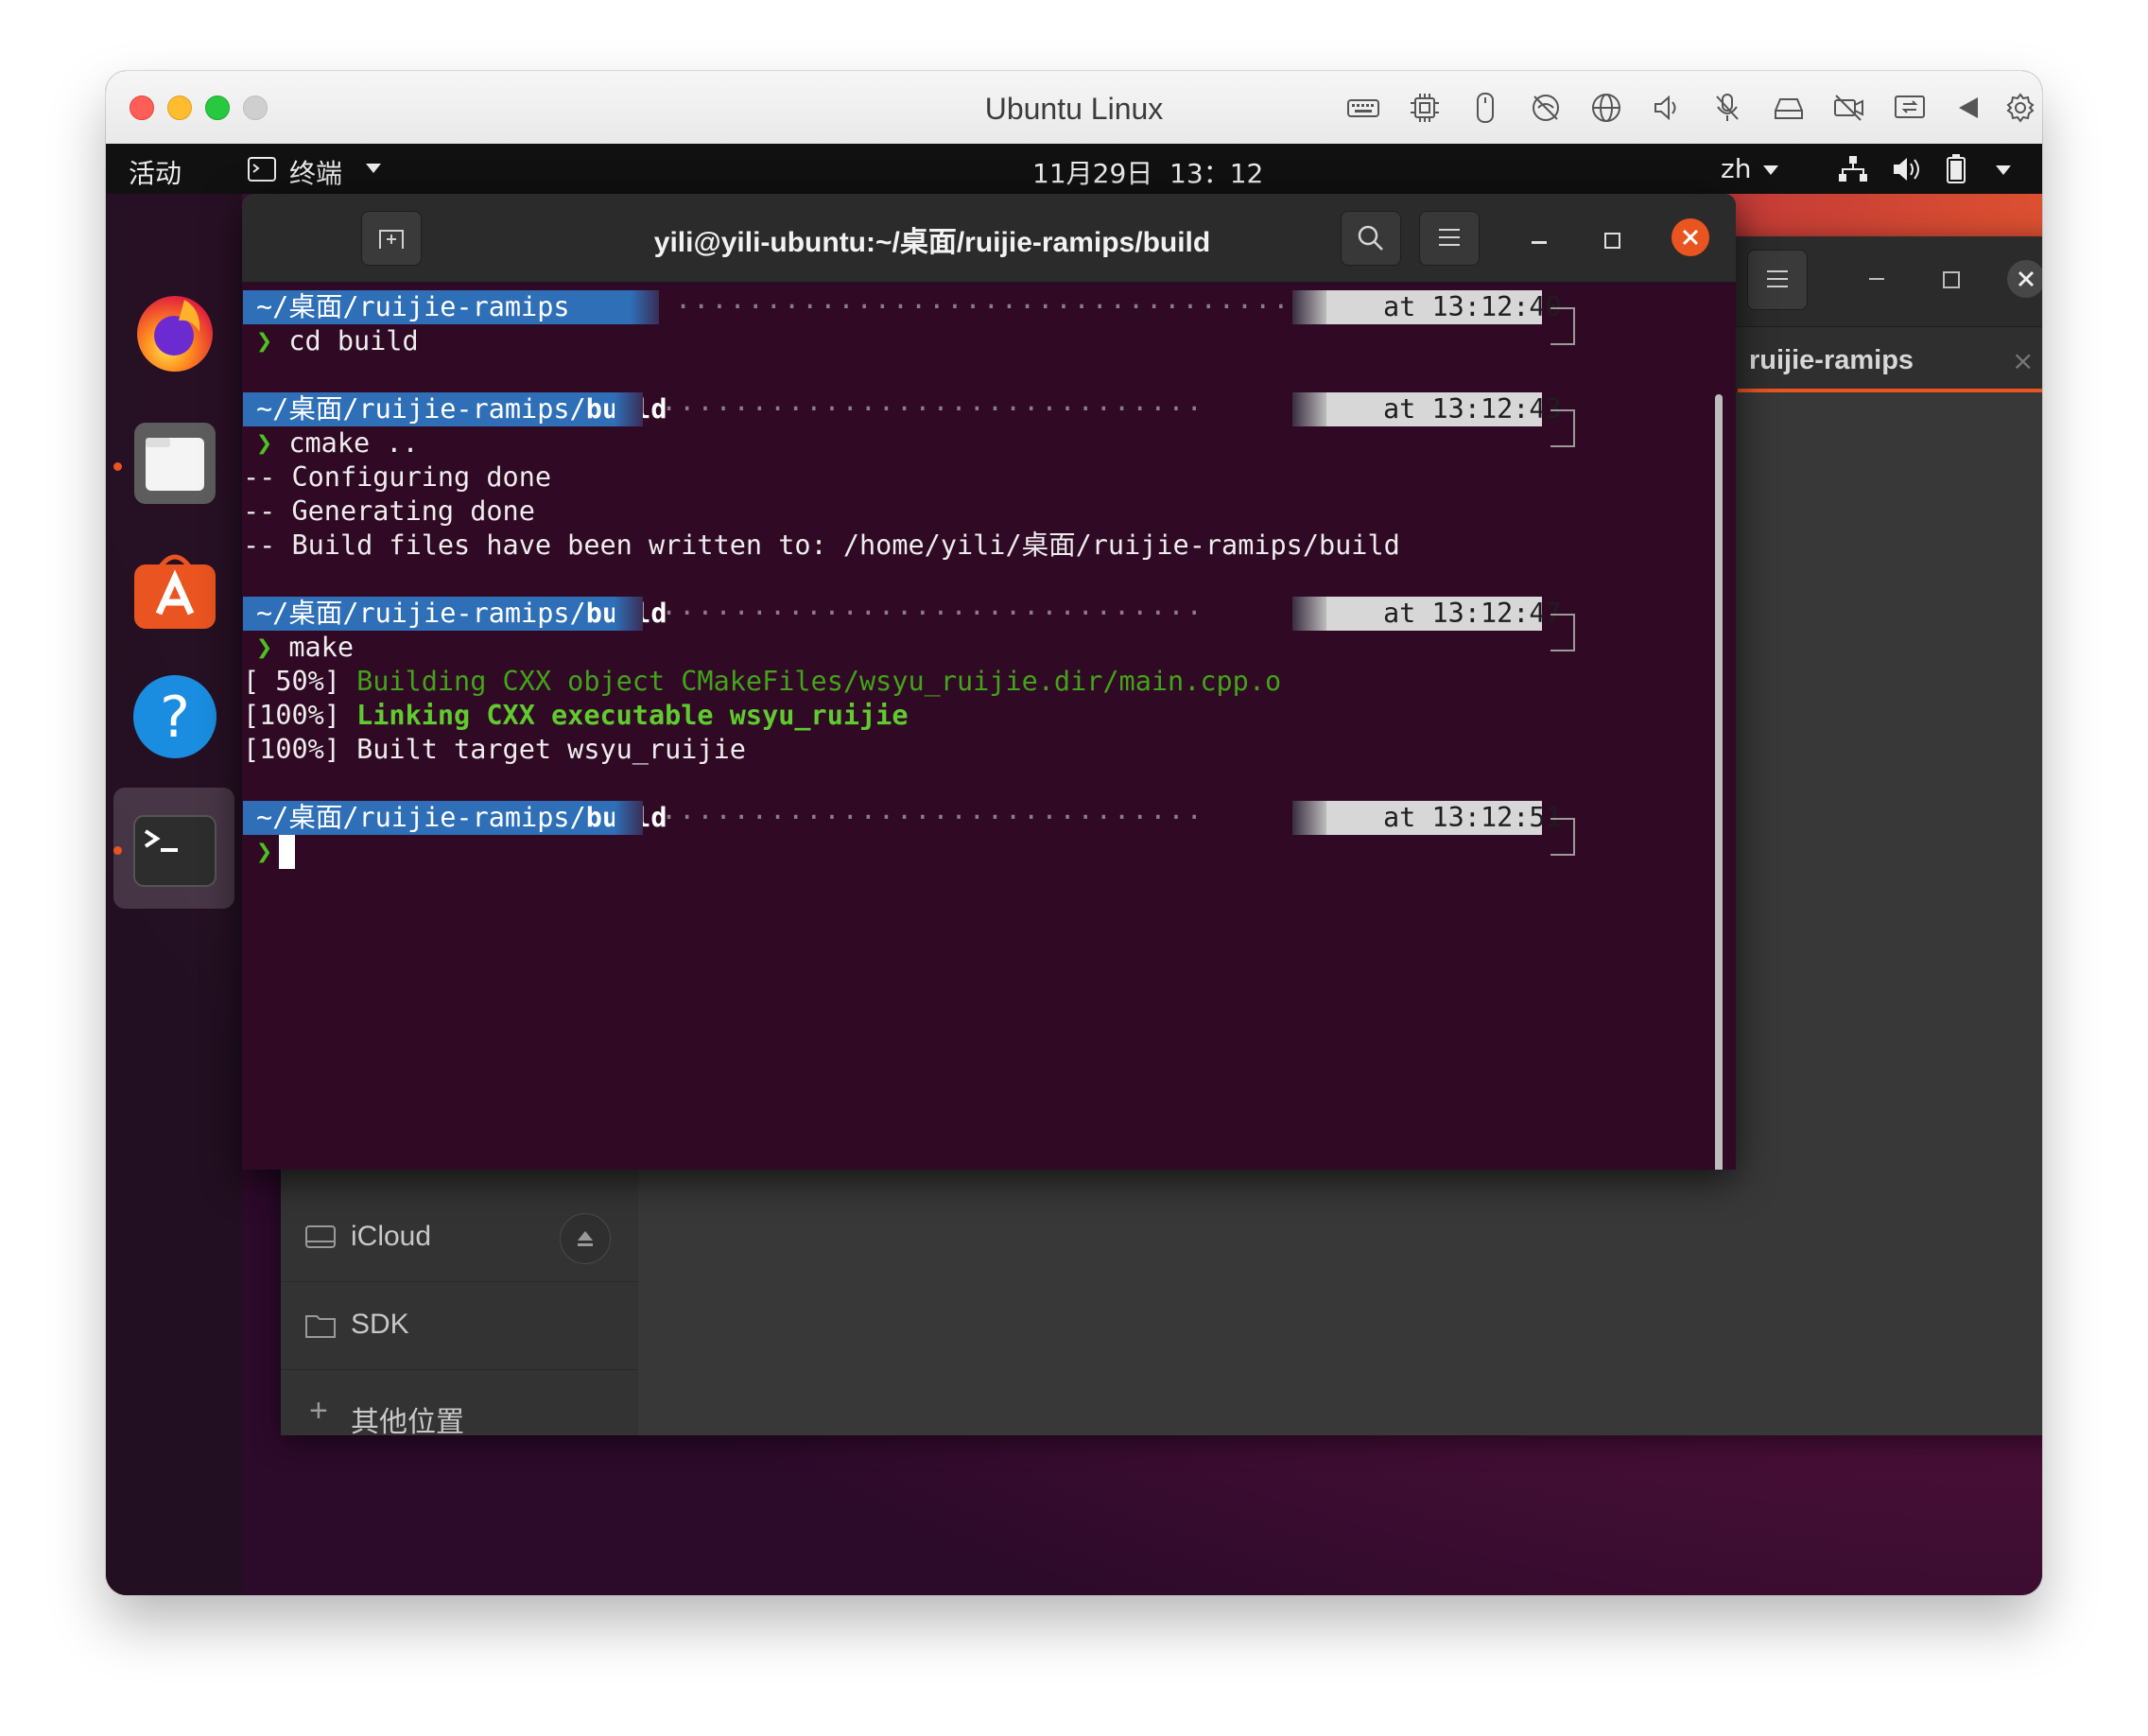  I want to click on output-line: -- Generating done, so click(389, 511).